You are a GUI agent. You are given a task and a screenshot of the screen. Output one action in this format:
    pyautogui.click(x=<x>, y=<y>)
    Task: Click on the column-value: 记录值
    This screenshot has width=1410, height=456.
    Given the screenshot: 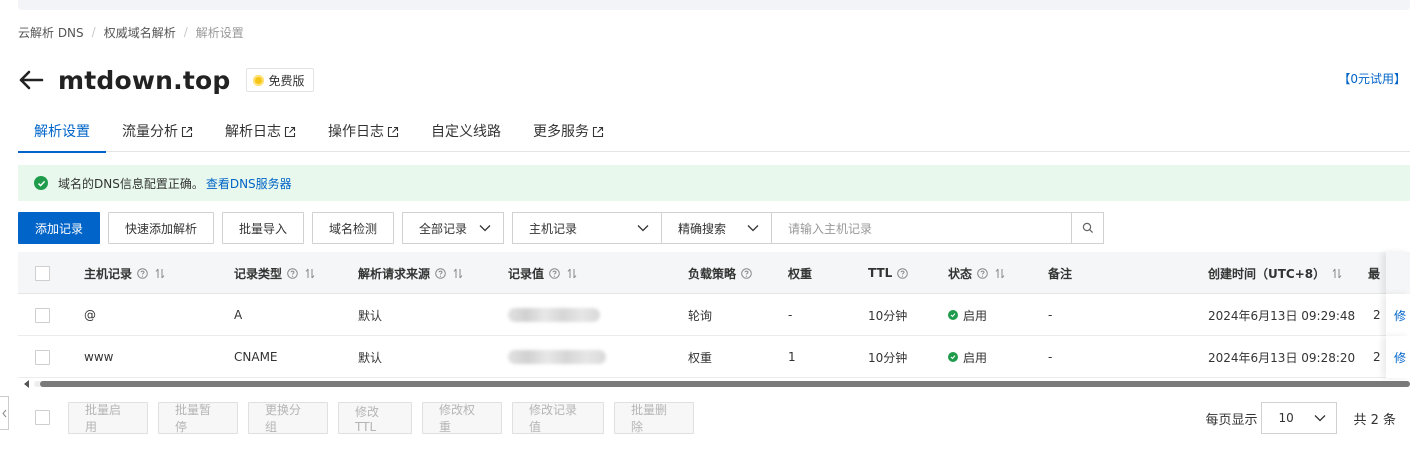 What is the action you would take?
    pyautogui.click(x=542, y=273)
    